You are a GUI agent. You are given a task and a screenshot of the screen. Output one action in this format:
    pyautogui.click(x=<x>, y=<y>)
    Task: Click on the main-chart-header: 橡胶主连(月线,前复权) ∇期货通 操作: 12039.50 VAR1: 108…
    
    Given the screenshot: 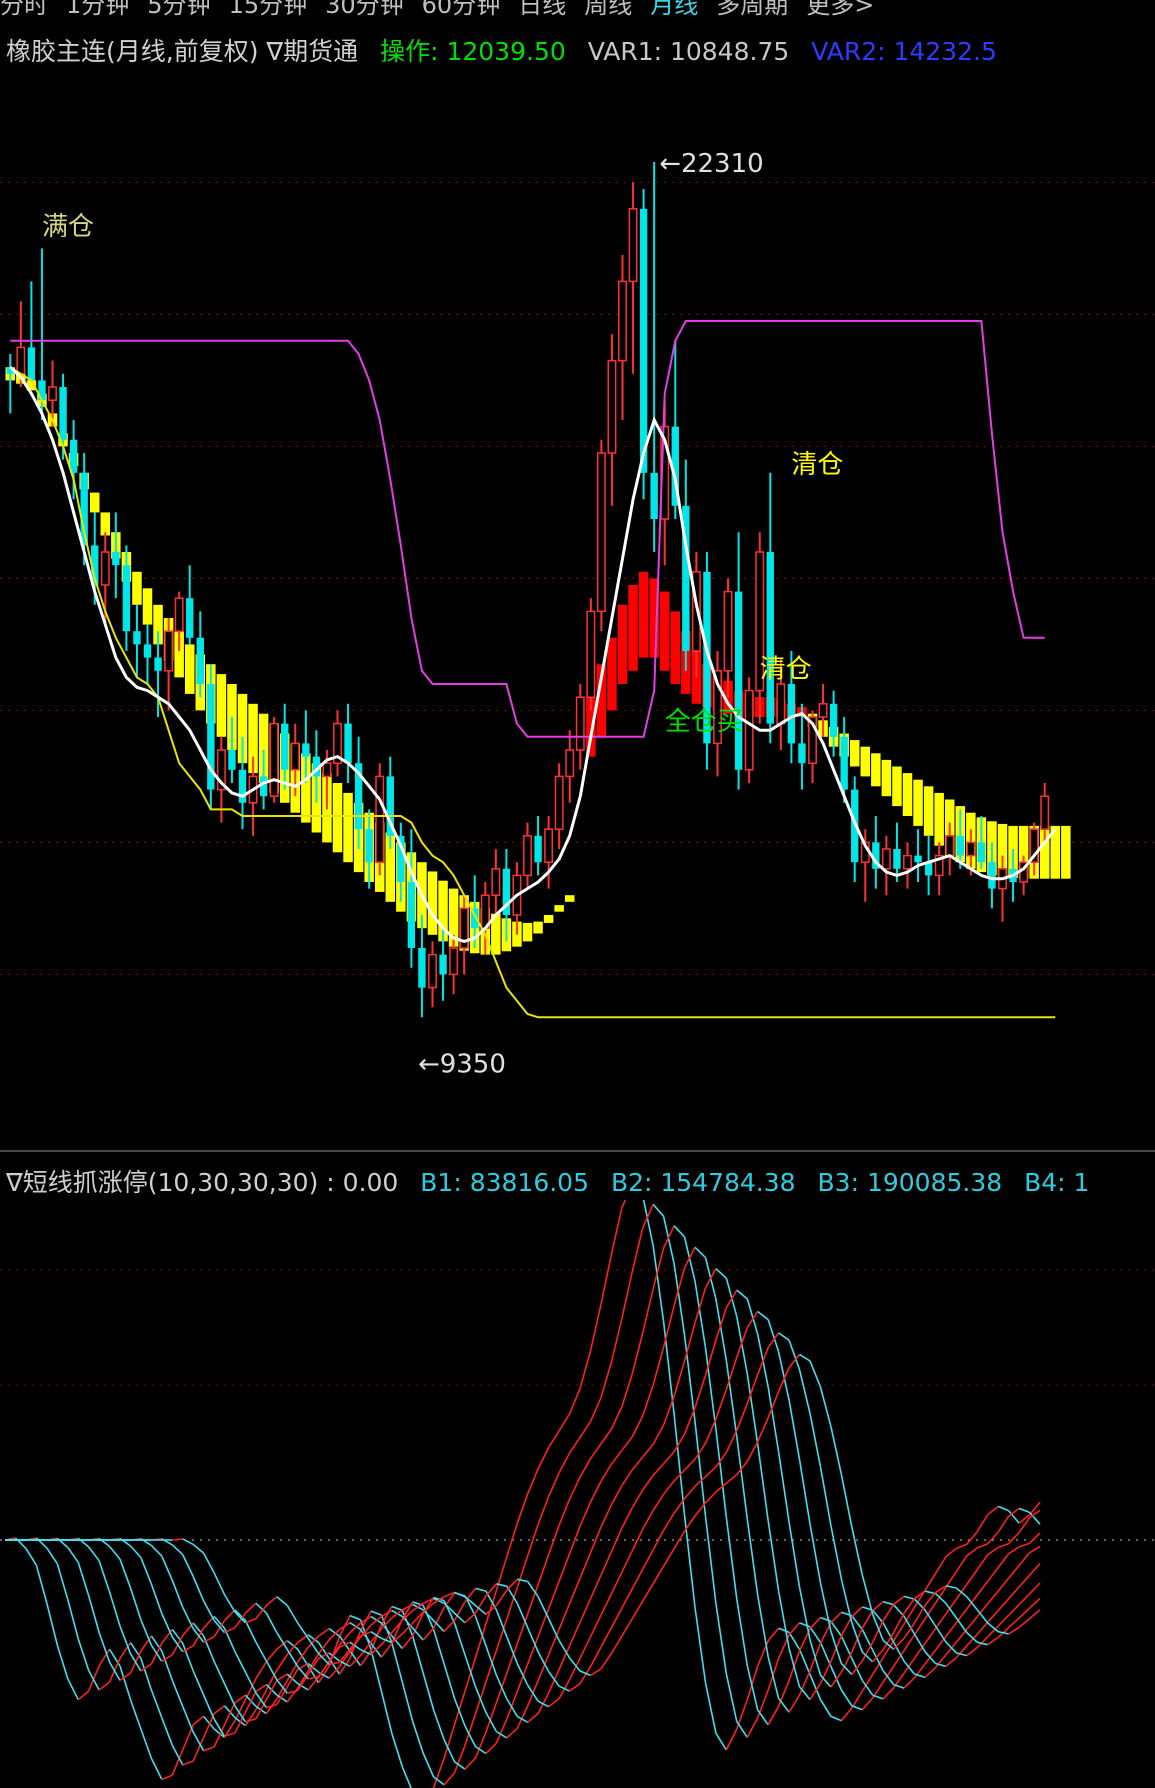 What is the action you would take?
    pyautogui.click(x=508, y=50)
    